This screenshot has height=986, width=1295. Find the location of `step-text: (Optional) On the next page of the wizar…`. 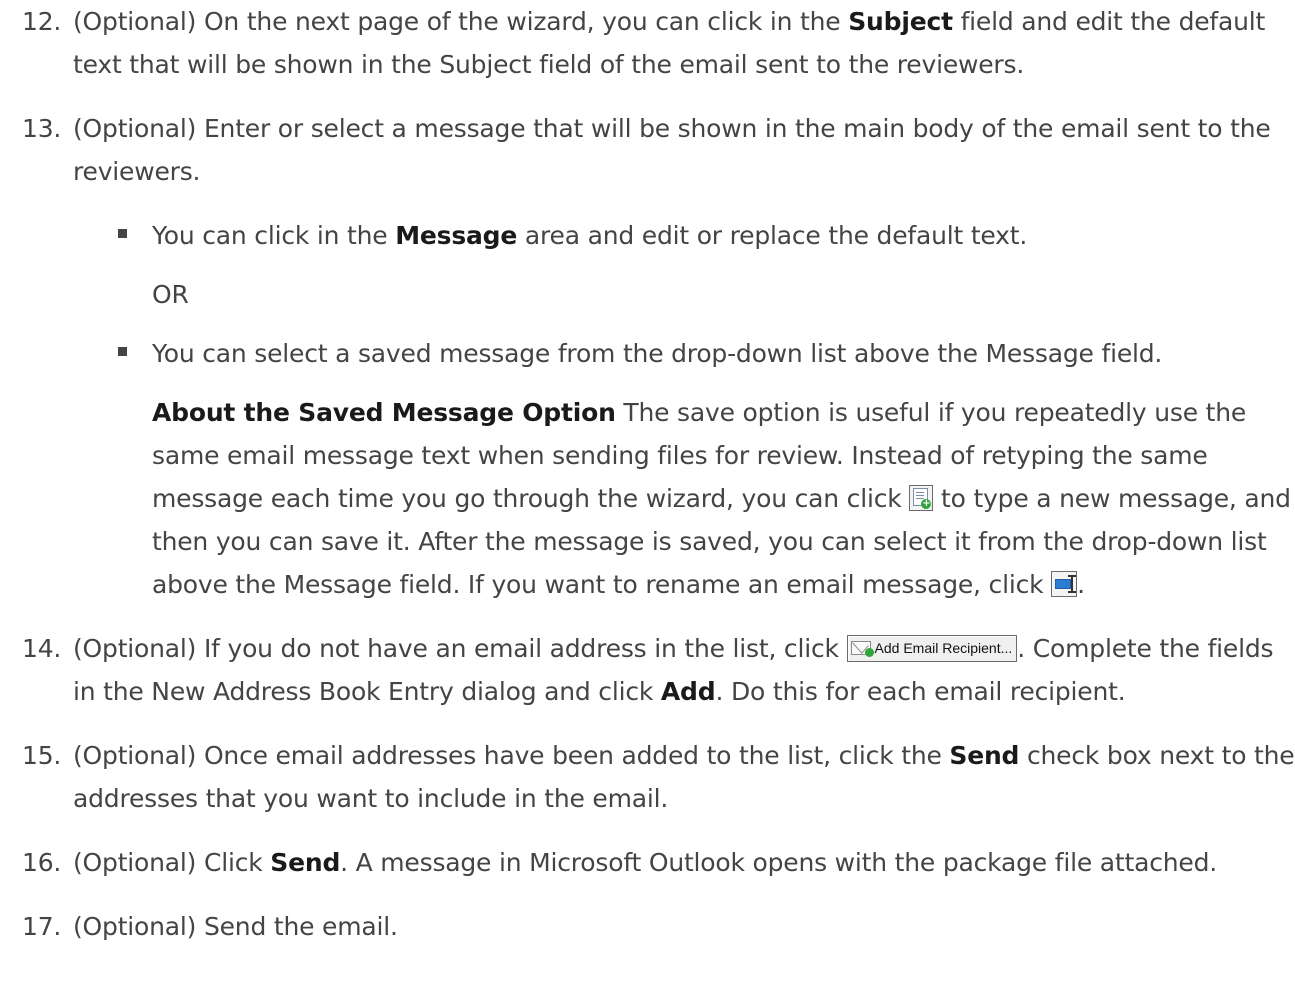

step-text: (Optional) On the next page of the wizar… is located at coordinates (461, 21).